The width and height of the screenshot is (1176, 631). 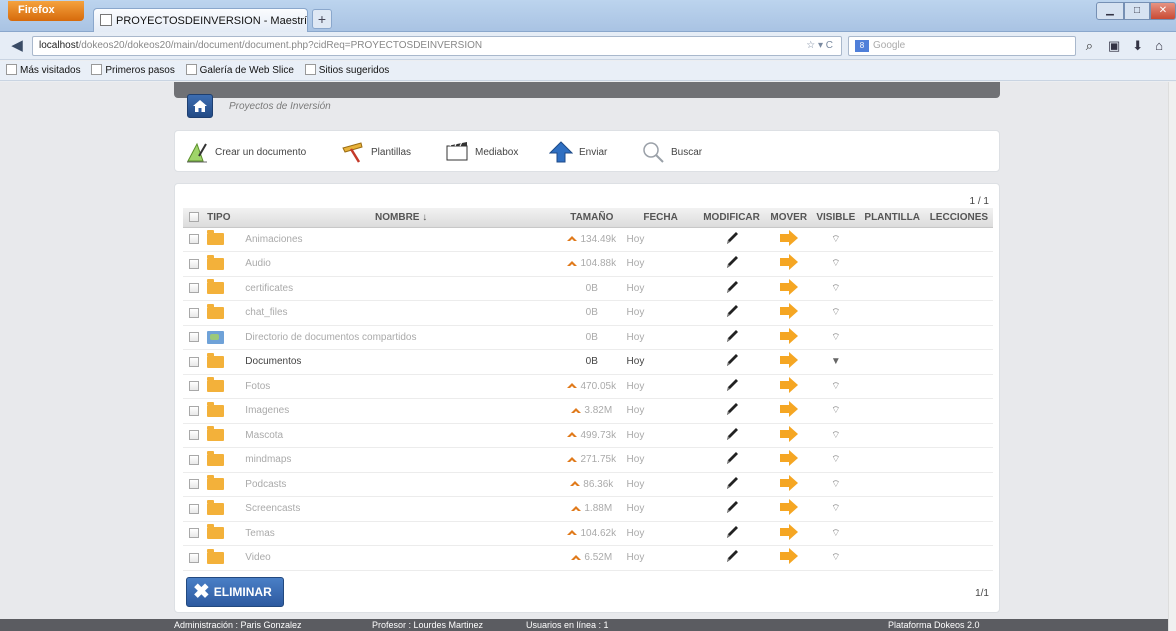 I want to click on table-row: Fotos 470.05k Hoy ⌔, so click(x=588, y=386).